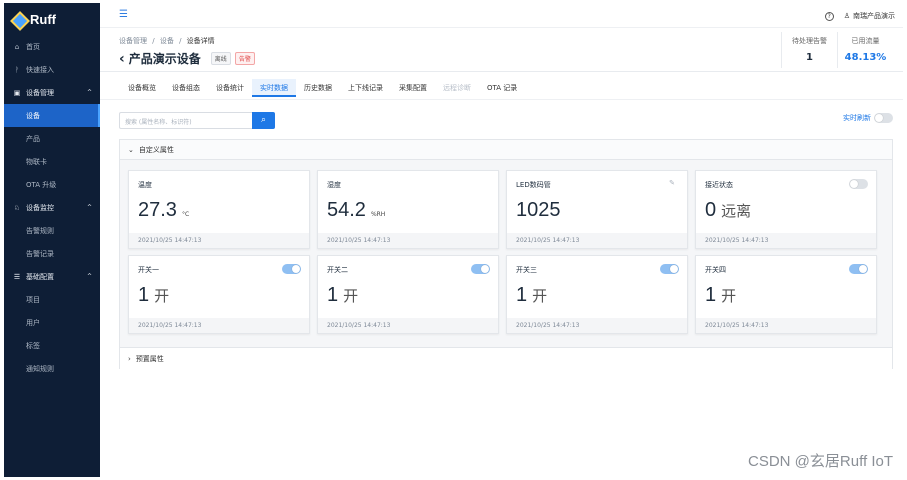 The height and width of the screenshot is (480, 907). I want to click on sidebar-item: 产品, so click(52, 138).